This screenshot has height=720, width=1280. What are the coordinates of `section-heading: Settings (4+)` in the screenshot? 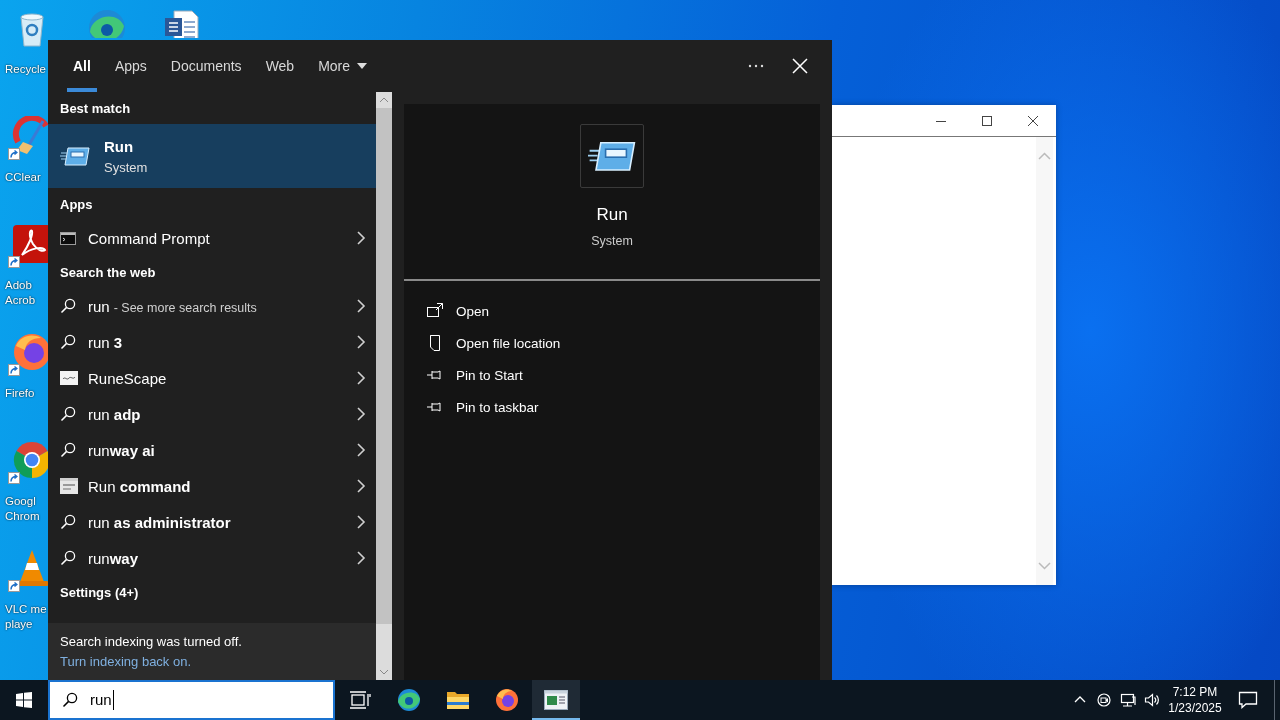 It's located at (99, 592).